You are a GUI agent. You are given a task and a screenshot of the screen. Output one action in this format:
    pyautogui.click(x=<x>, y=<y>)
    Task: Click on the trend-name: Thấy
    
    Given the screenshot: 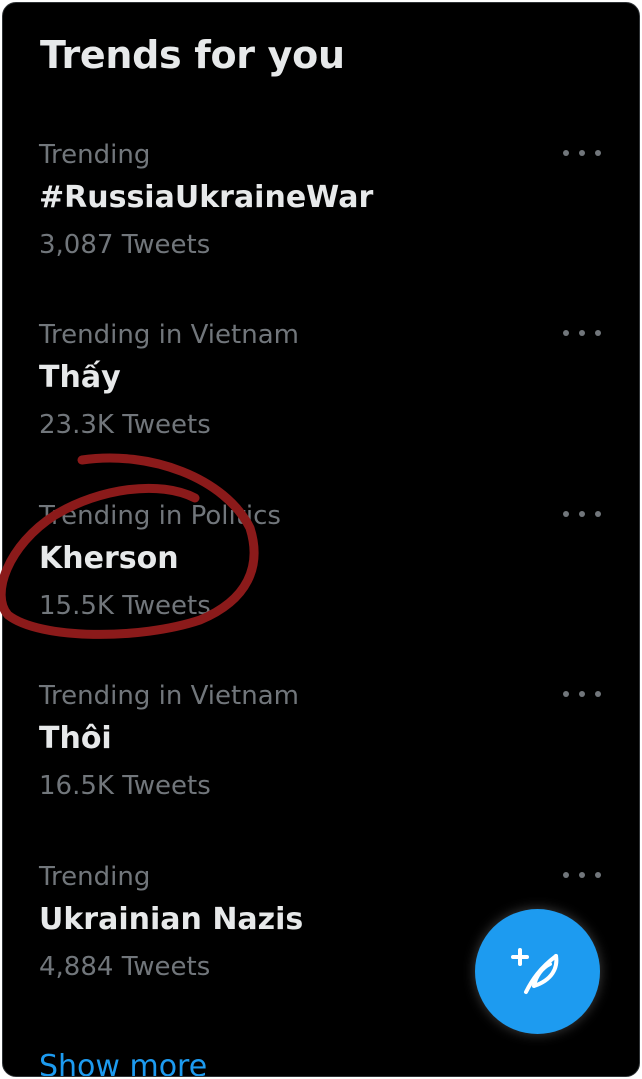 What is the action you would take?
    pyautogui.click(x=80, y=377)
    